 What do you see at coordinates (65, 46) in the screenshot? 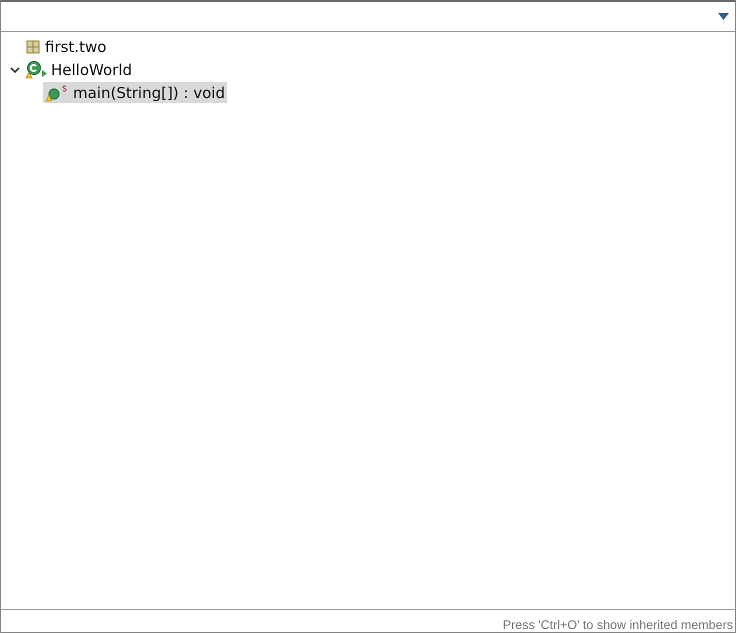
I see `tree-item: first.two` at bounding box center [65, 46].